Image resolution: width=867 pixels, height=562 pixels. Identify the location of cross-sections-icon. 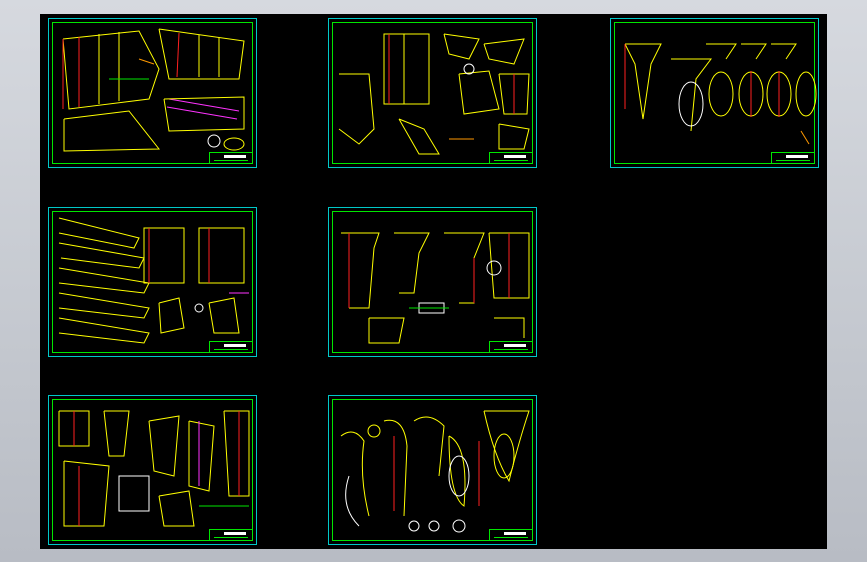
(720, 94).